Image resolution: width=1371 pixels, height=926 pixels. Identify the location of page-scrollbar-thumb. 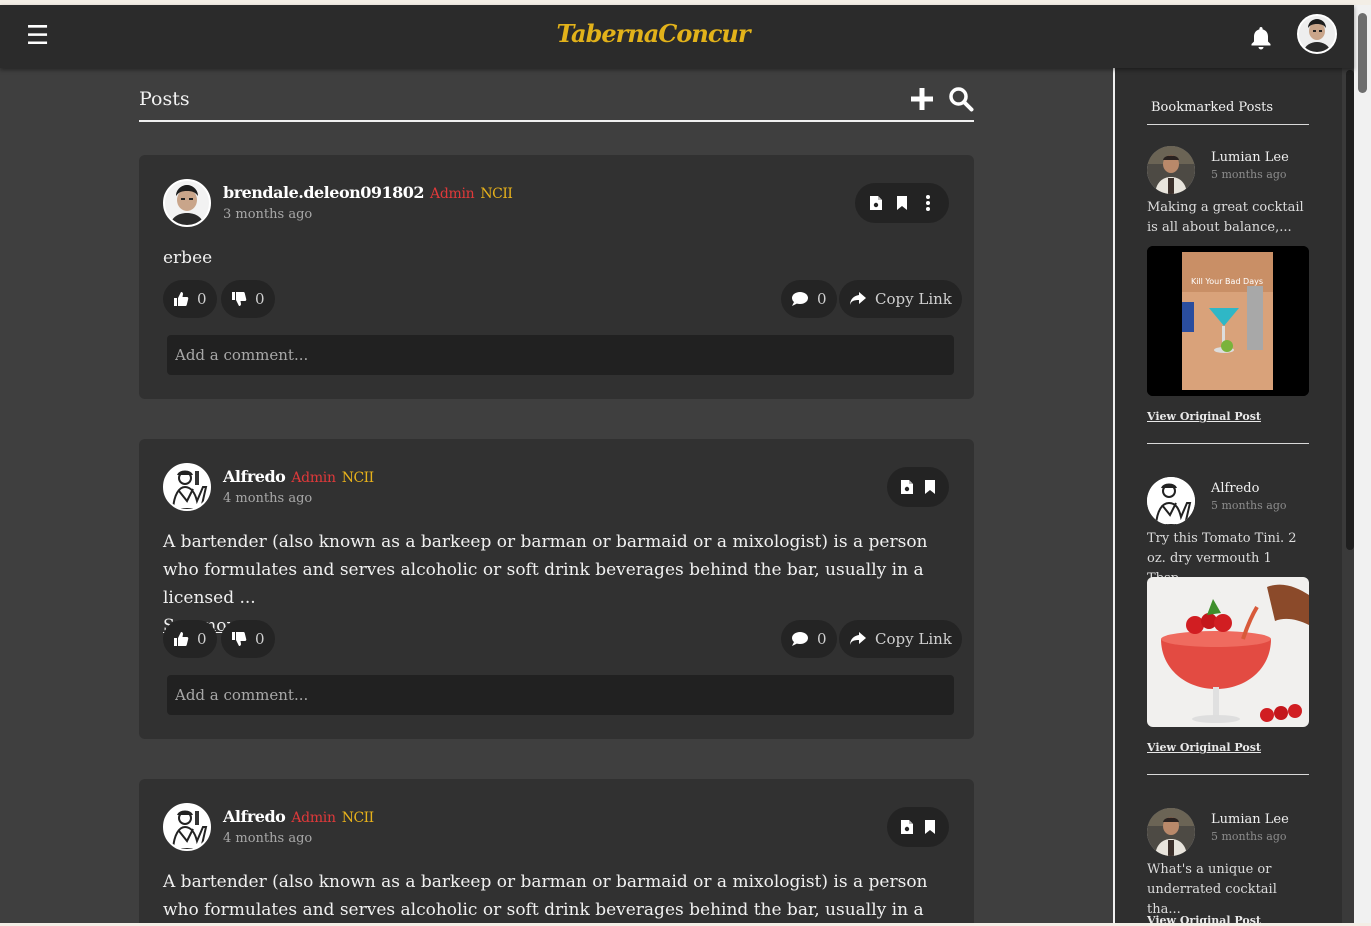
(1362, 53).